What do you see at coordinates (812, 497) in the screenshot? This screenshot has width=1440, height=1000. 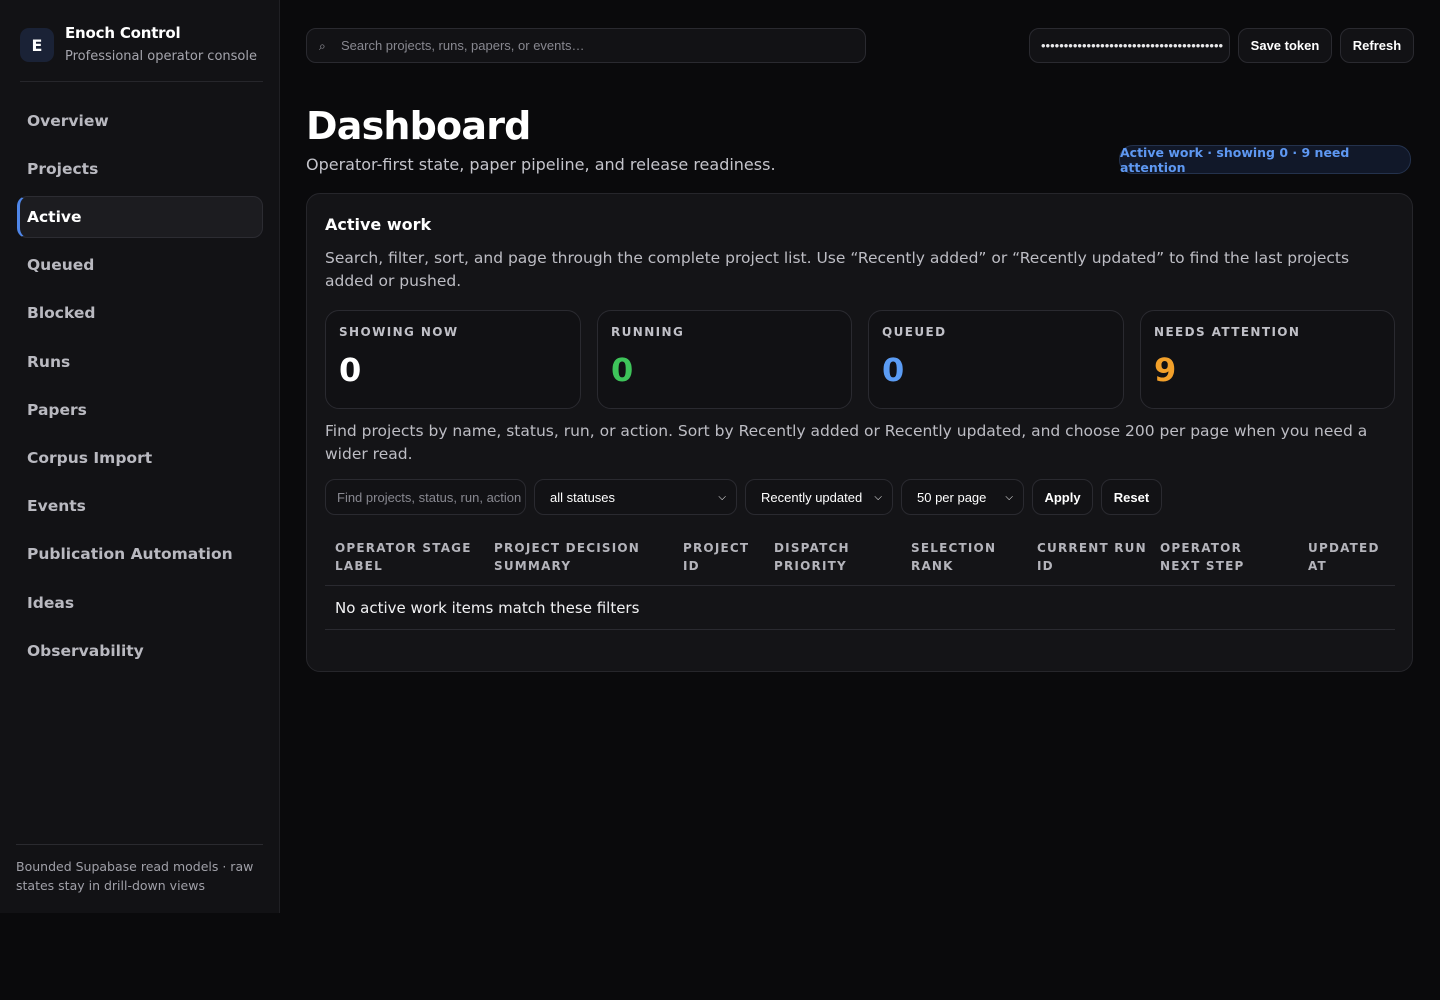 I see `sort-select-value: Recently updated` at bounding box center [812, 497].